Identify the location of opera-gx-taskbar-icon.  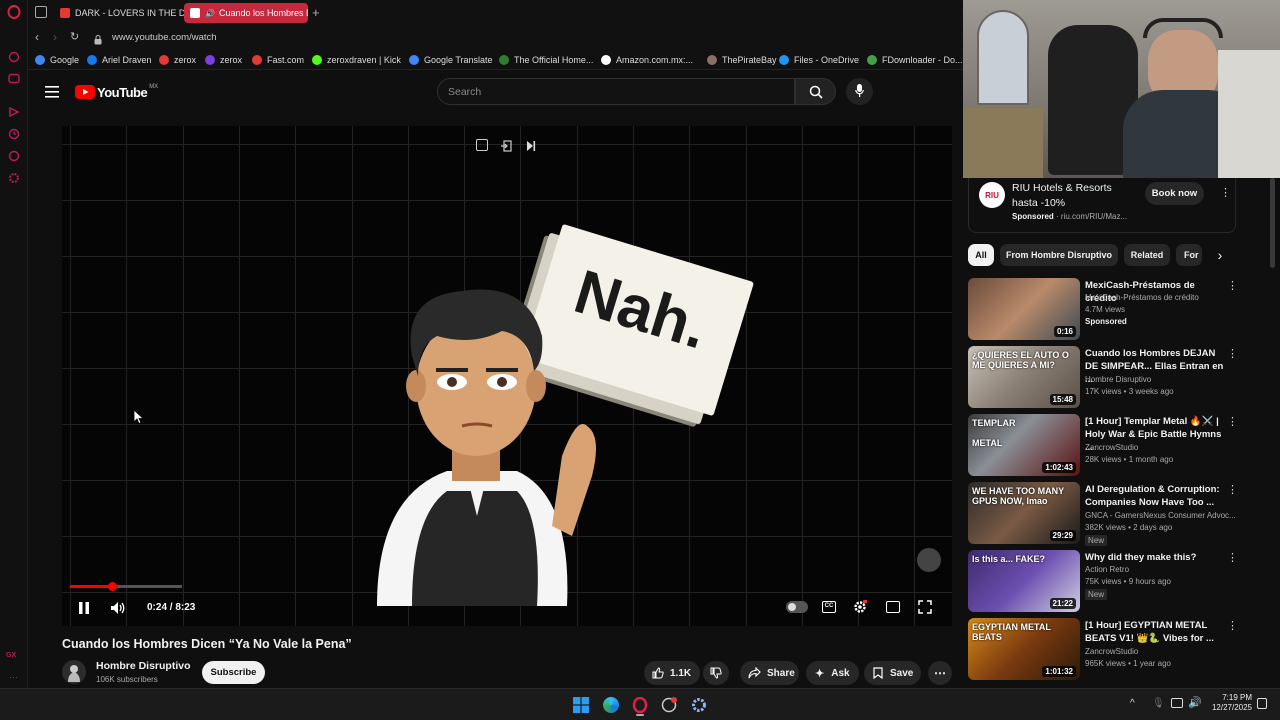
(640, 706).